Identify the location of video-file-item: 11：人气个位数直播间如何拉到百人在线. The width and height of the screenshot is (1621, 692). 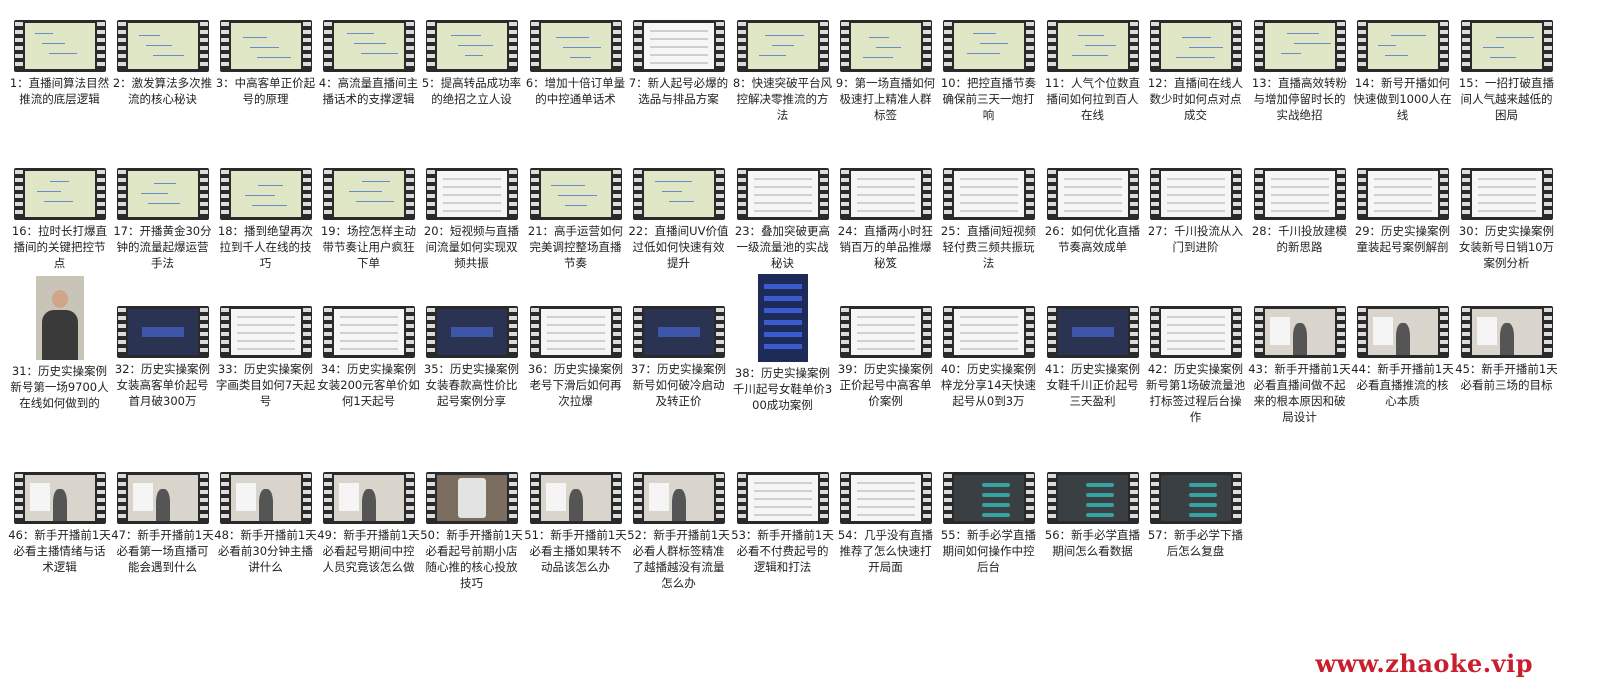
(1092, 71).